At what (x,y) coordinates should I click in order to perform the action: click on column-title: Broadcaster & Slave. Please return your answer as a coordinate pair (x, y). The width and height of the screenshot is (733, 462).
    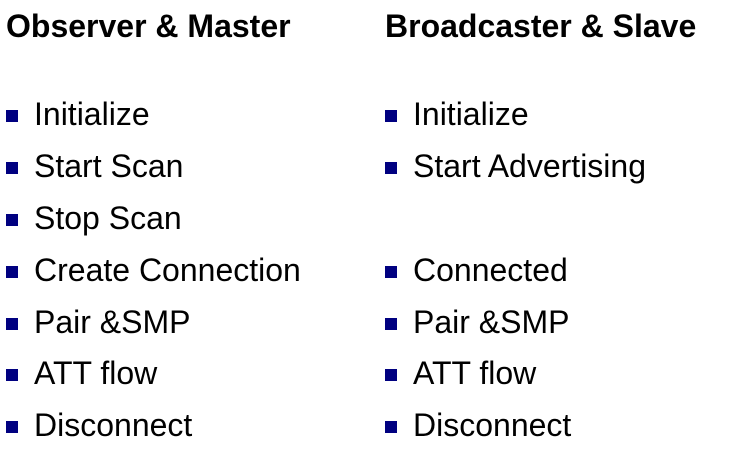
    Looking at the image, I should click on (541, 26).